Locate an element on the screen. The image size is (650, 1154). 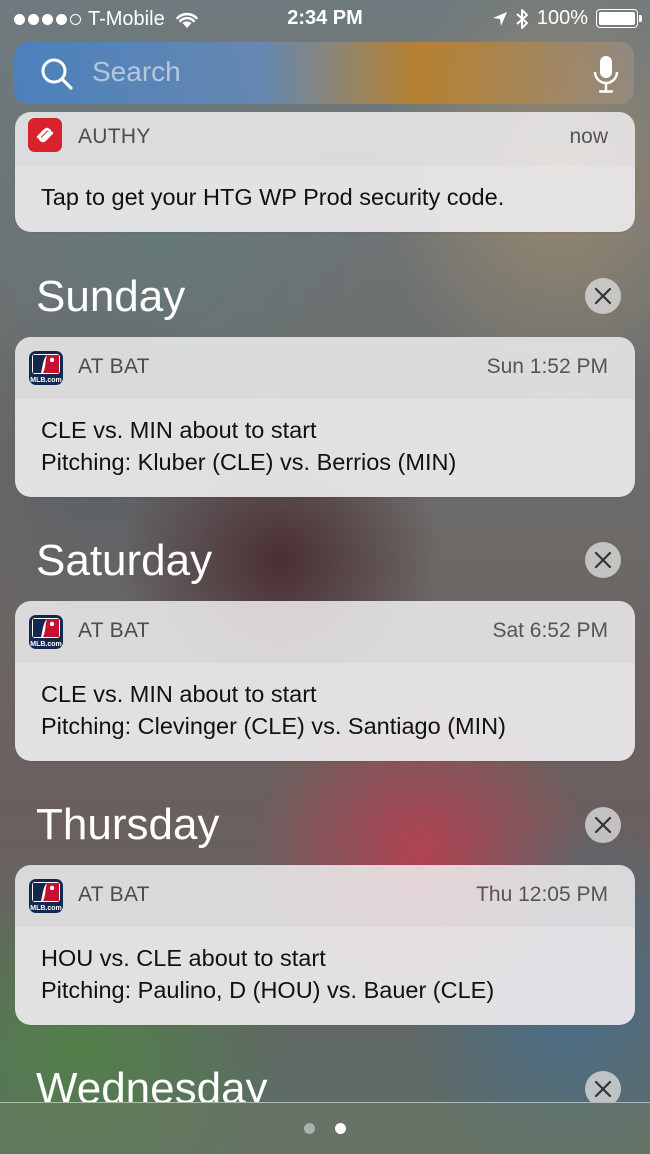
notification-time: now is located at coordinates (588, 136).